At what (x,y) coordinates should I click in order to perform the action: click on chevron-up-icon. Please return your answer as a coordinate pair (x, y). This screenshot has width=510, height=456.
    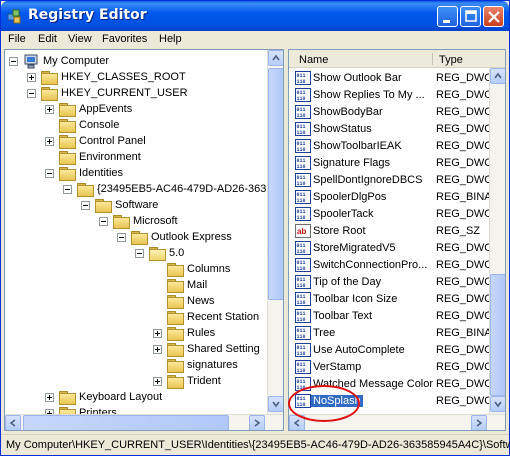
    Looking at the image, I should click on (276, 57).